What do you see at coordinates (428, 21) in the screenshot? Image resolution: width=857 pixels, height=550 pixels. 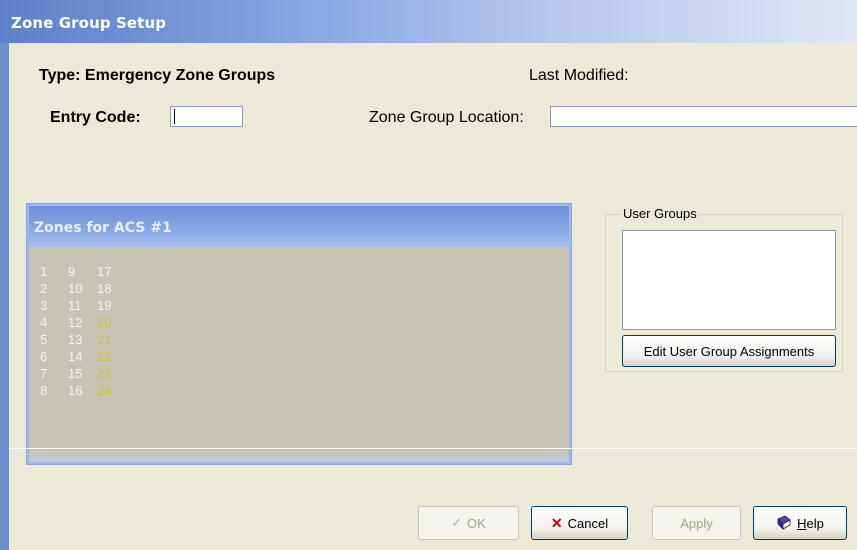 I see `title-bar: Zone Group Setup` at bounding box center [428, 21].